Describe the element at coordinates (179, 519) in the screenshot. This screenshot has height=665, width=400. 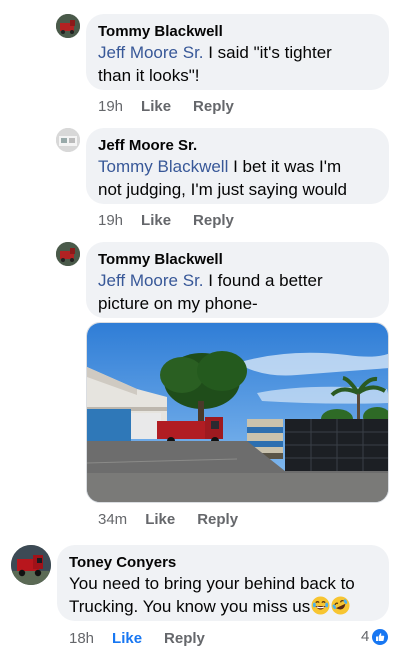
I see `comment-actions: 34m Like Reply` at that location.